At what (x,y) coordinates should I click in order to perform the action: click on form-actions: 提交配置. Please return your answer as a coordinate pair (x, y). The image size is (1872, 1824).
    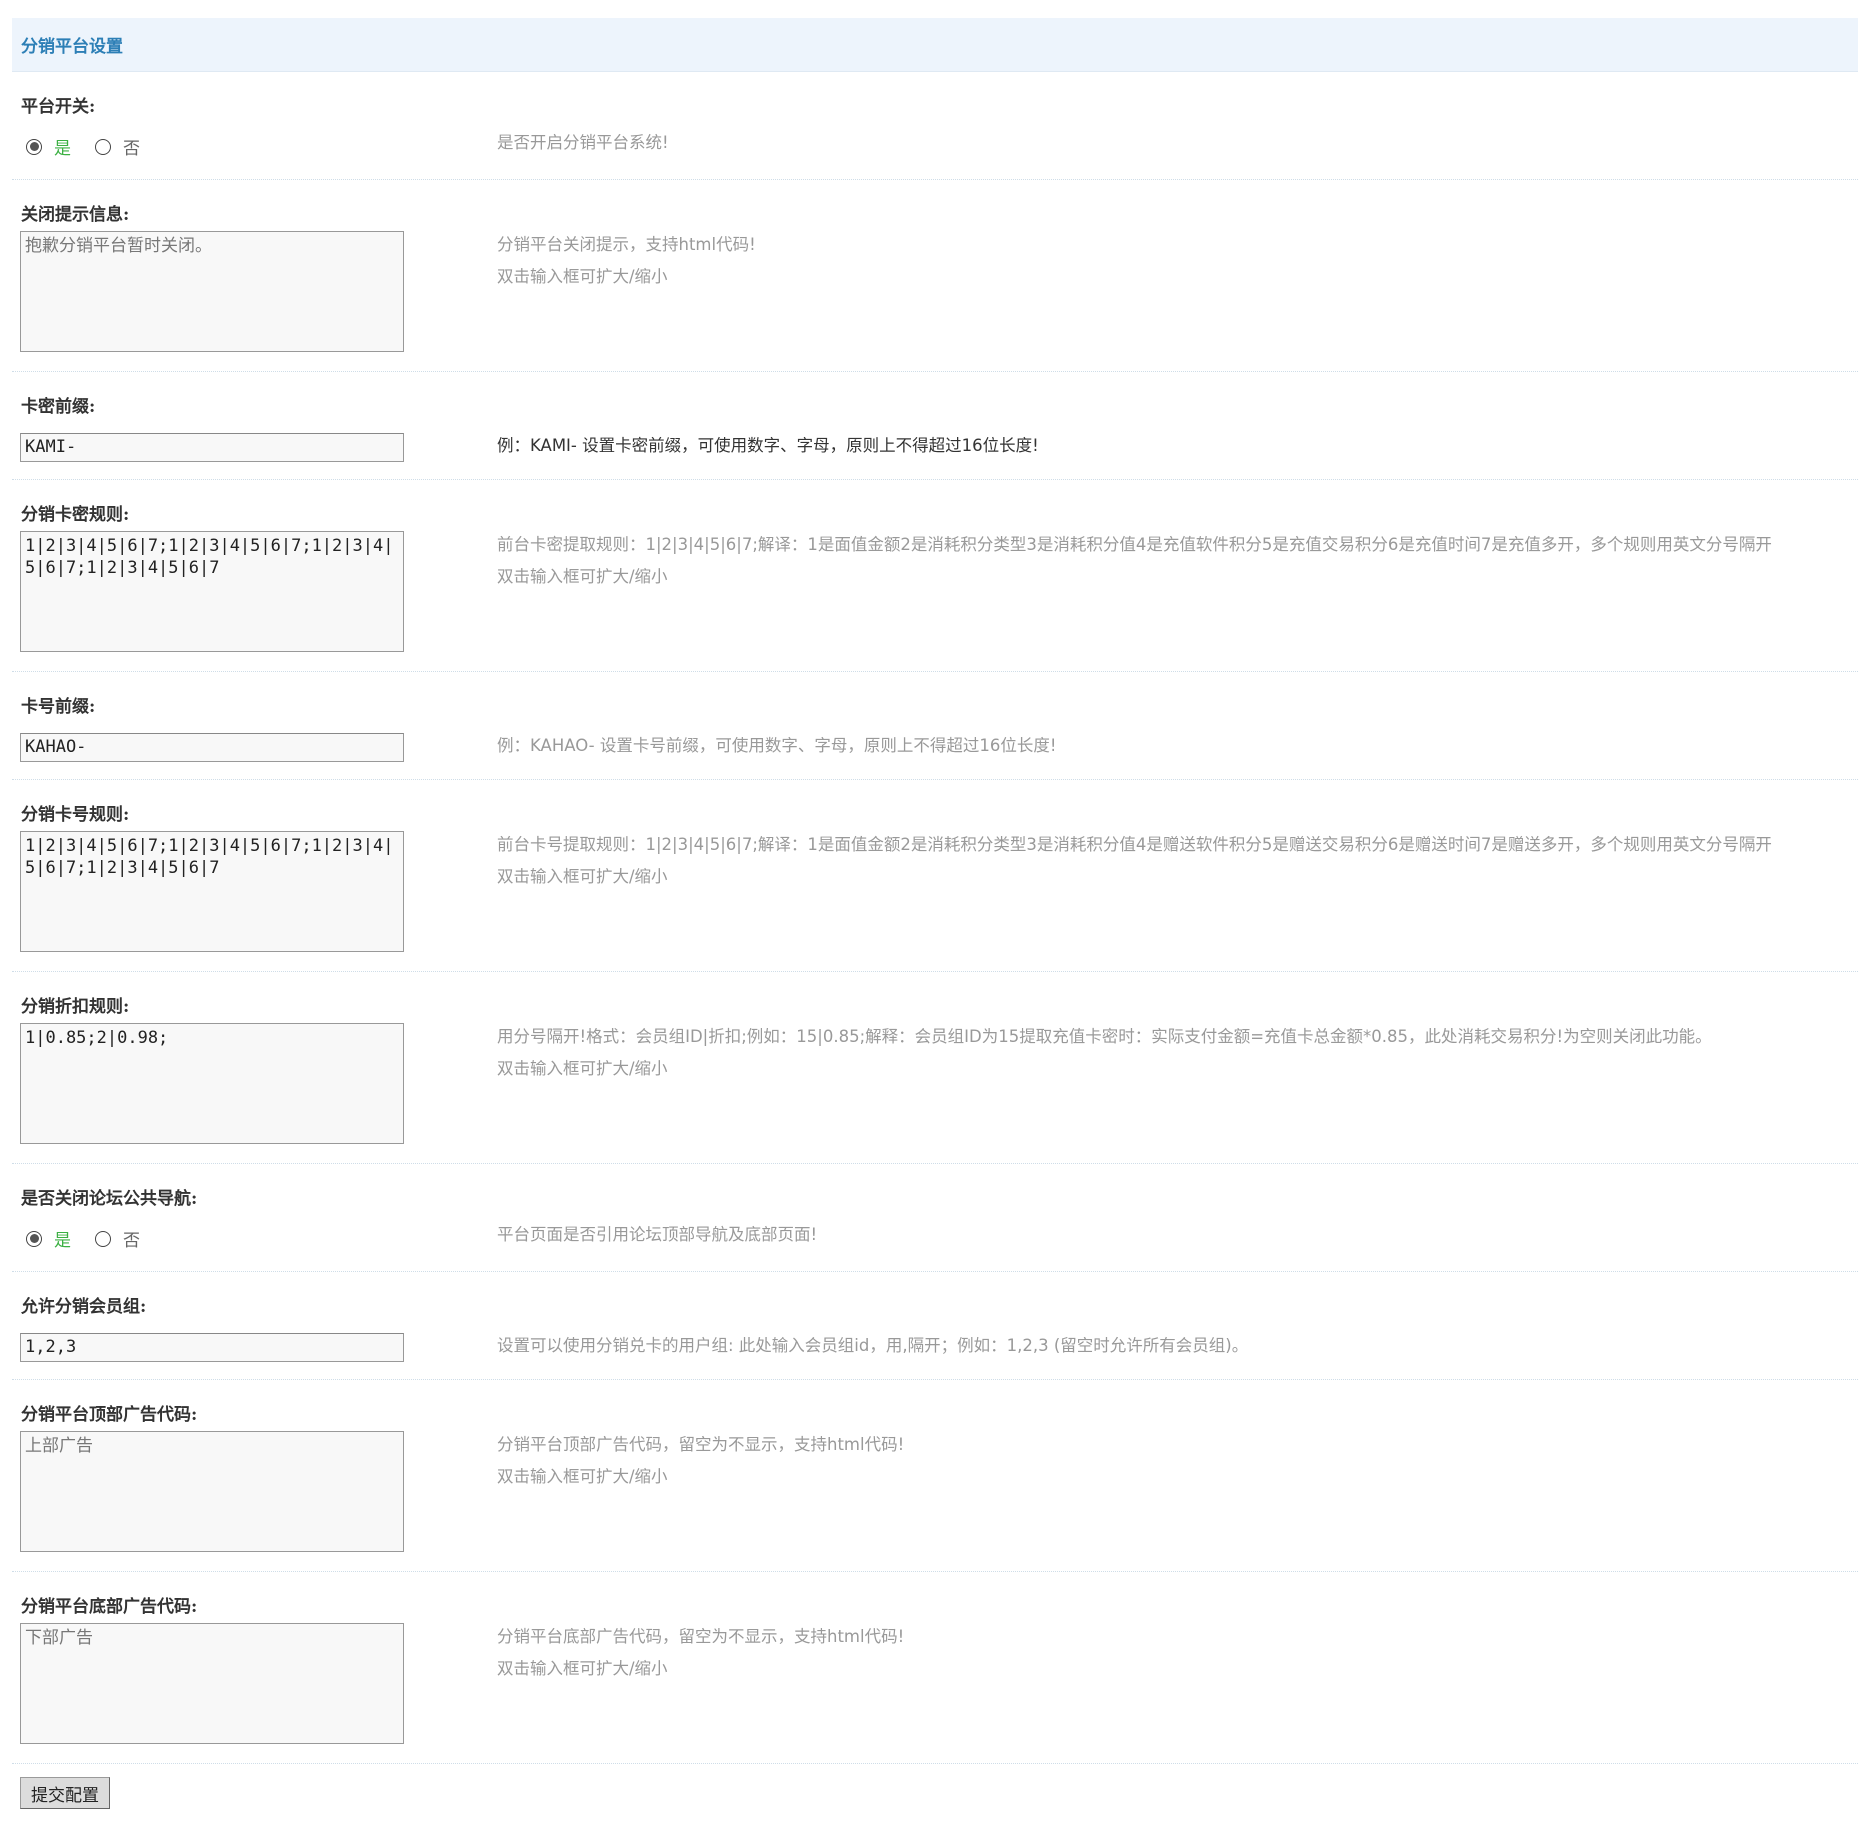
    Looking at the image, I should click on (935, 1794).